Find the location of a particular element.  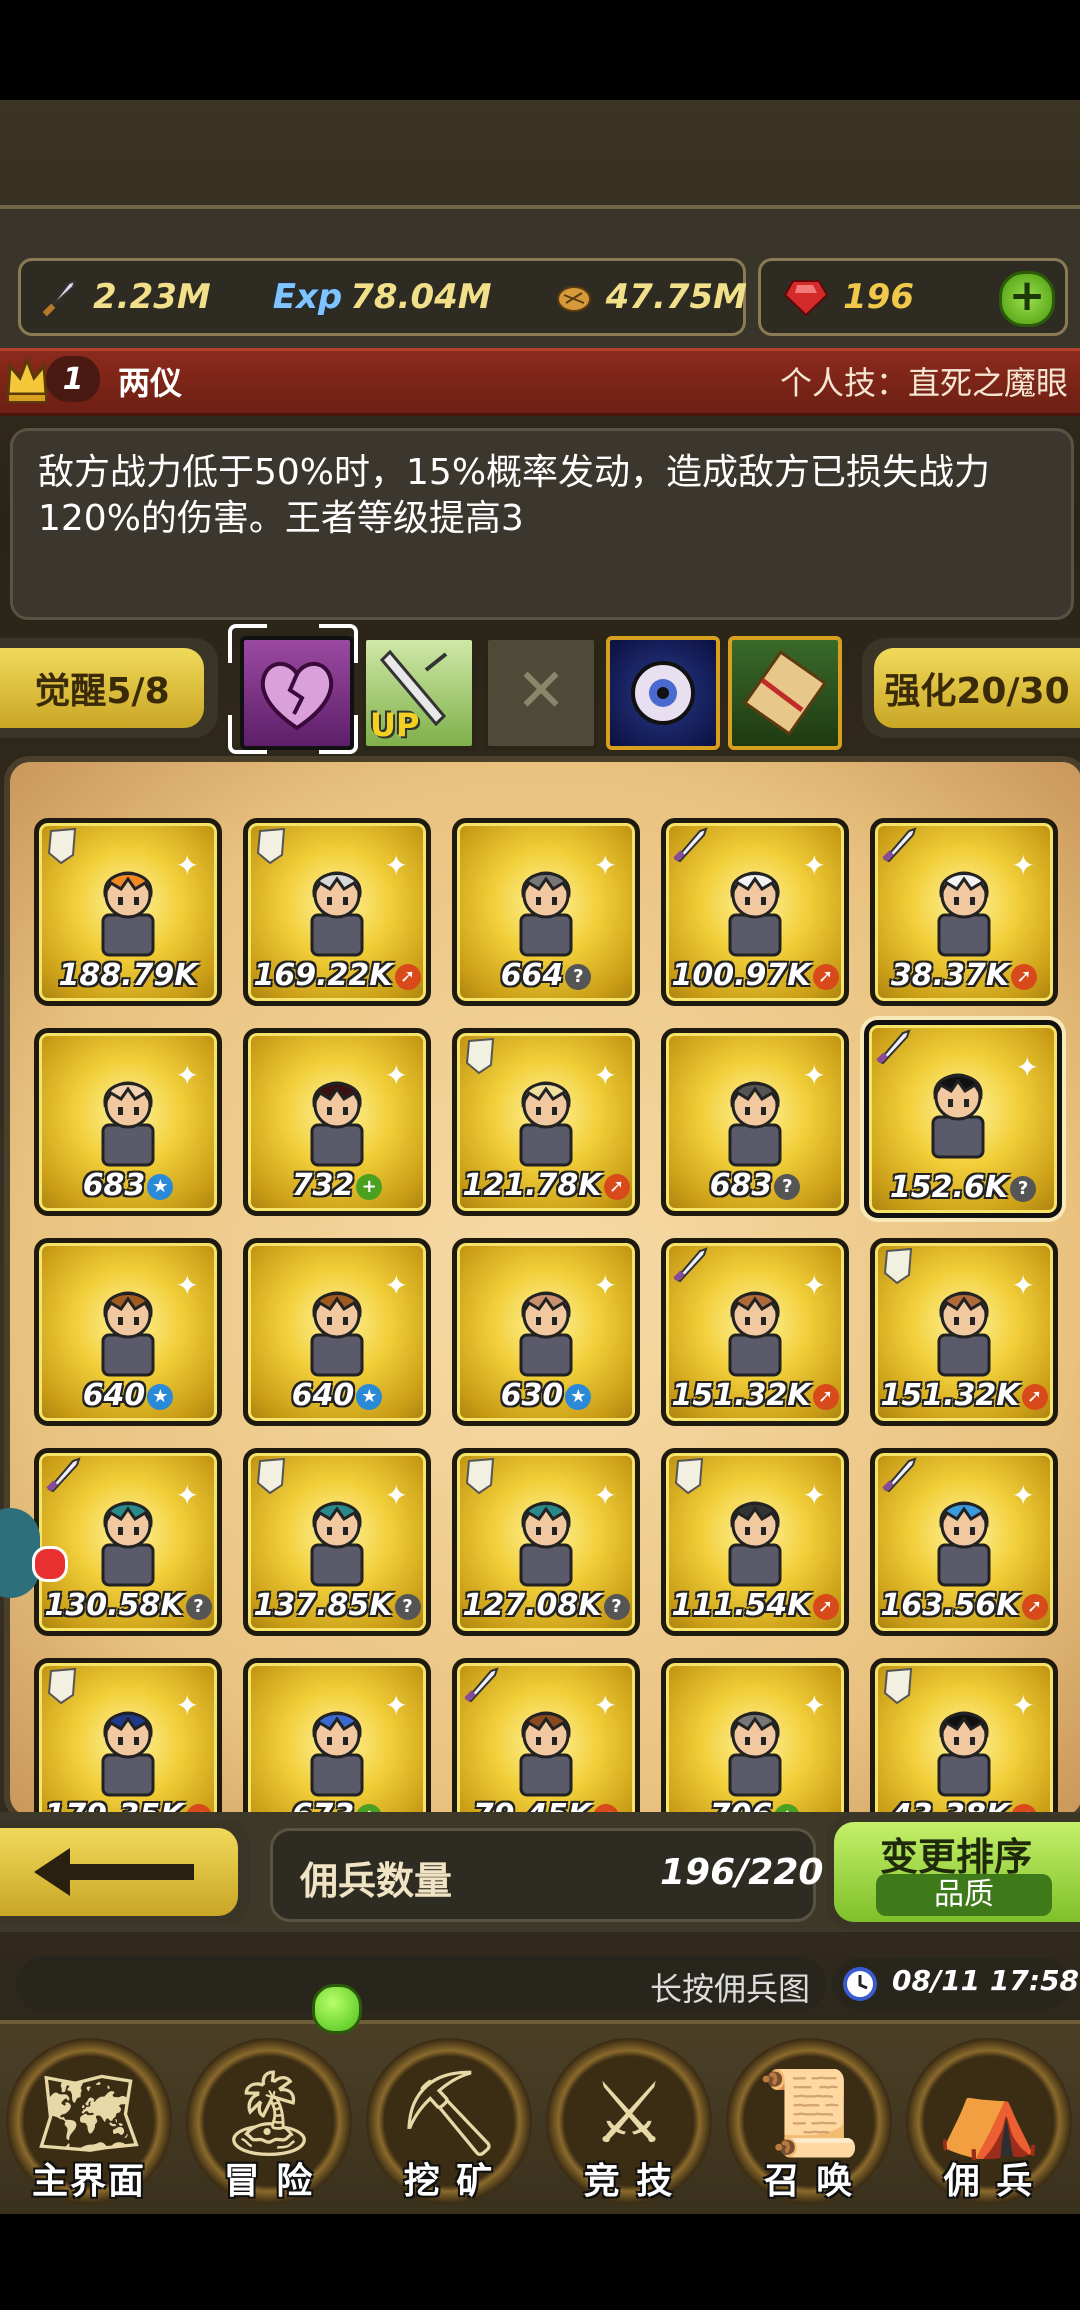

mercenary-card: 683 ★ ✦ is located at coordinates (128, 1122).